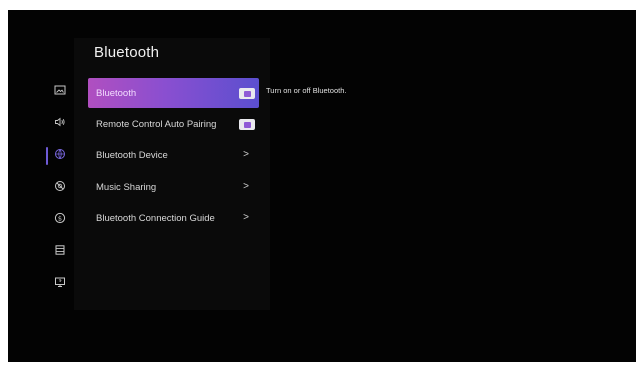 This screenshot has height=365, width=644. I want to click on bluetooth-toggle, so click(247, 93).